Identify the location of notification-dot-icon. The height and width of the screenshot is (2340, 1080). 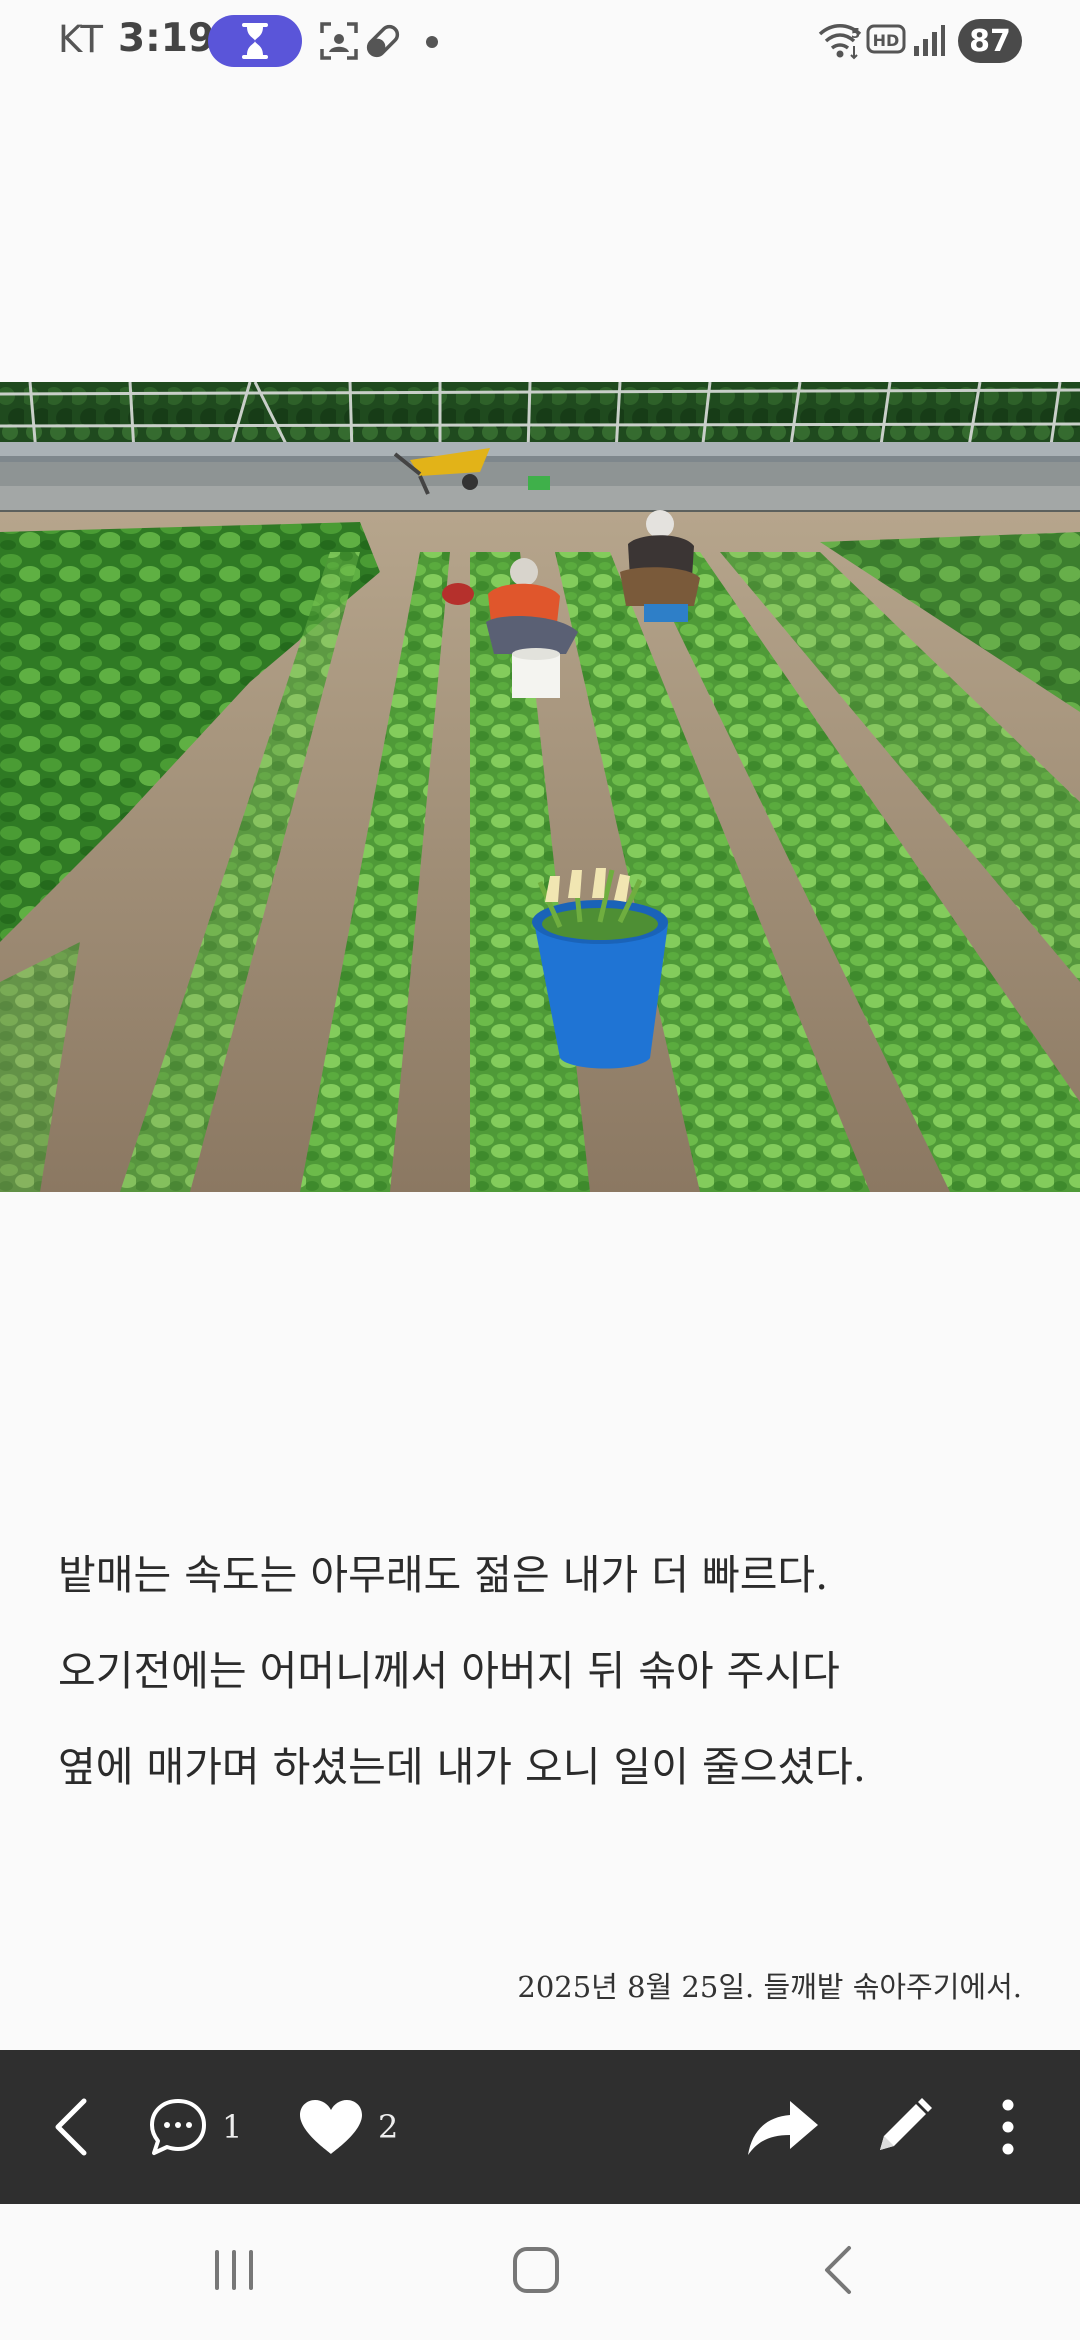
(432, 42).